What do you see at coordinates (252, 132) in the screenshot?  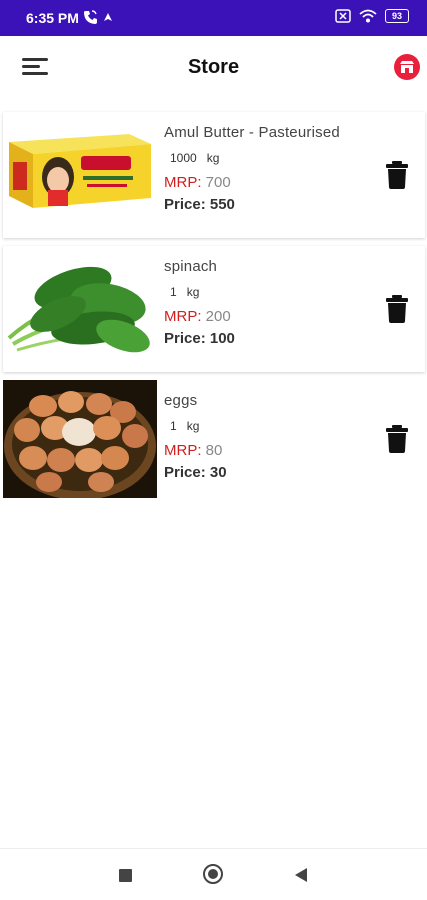 I see `product-name: Amul Butter - Pasteurised` at bounding box center [252, 132].